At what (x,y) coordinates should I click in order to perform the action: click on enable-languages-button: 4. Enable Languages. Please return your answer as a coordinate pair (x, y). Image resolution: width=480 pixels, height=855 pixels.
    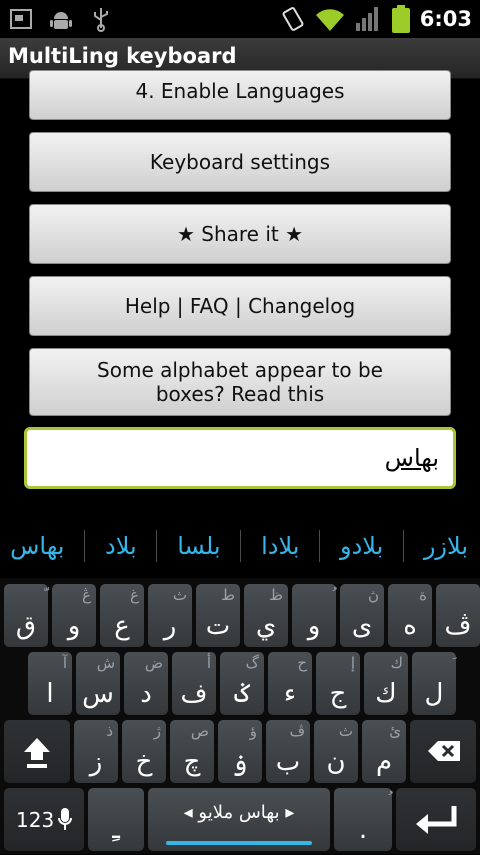
    Looking at the image, I should click on (240, 95).